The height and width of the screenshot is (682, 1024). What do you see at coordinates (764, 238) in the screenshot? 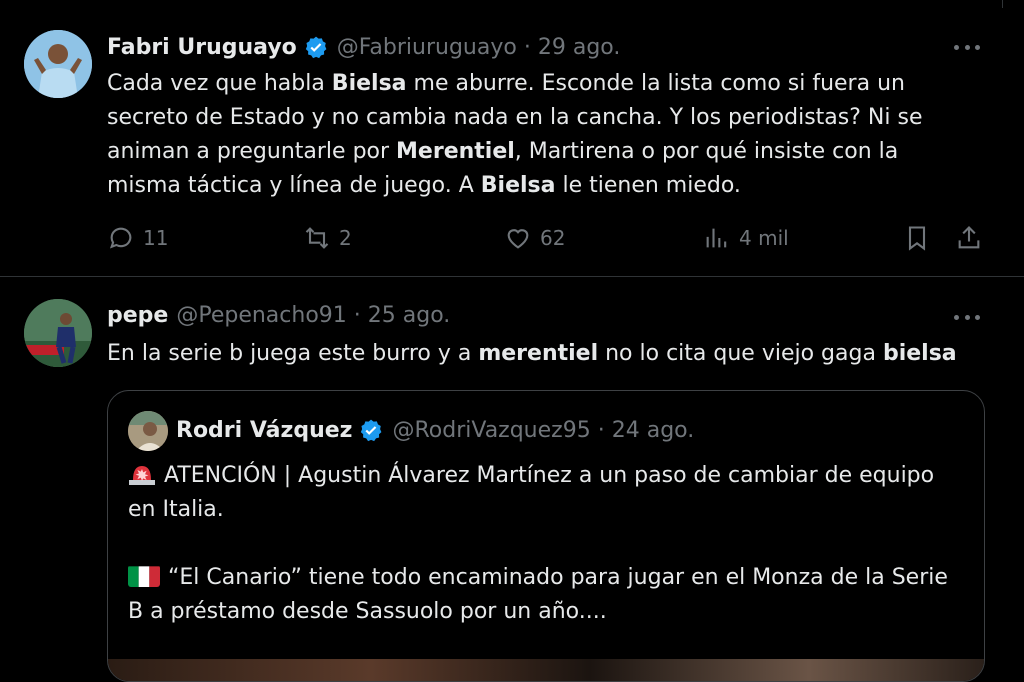
I see `views-count: 4 mil` at bounding box center [764, 238].